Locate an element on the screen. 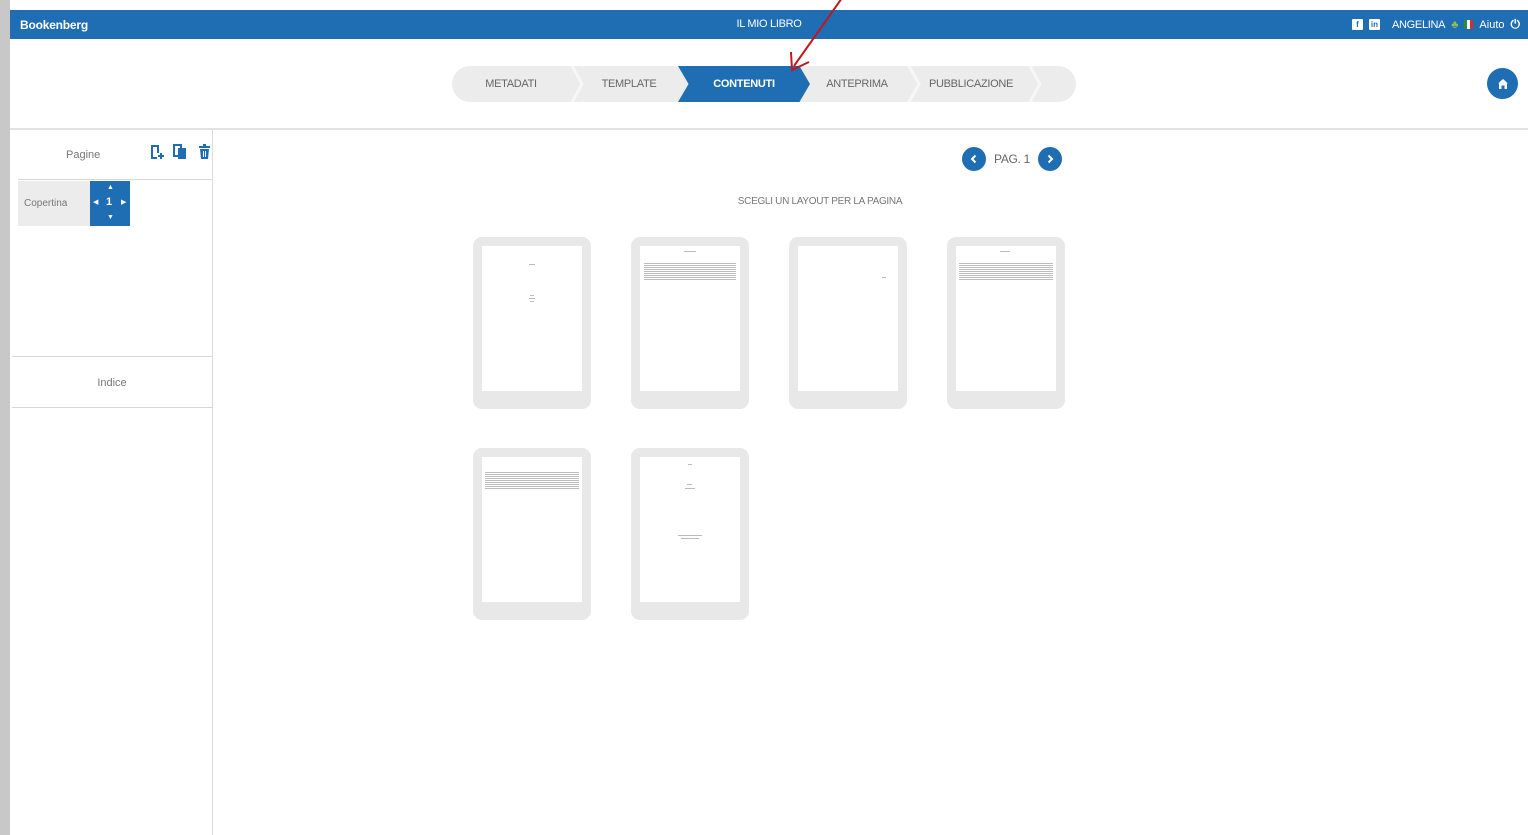 The image size is (1528, 835). layout-instruction: SCEGLI UN LAYOUT PER LA PAGINA is located at coordinates (820, 201).